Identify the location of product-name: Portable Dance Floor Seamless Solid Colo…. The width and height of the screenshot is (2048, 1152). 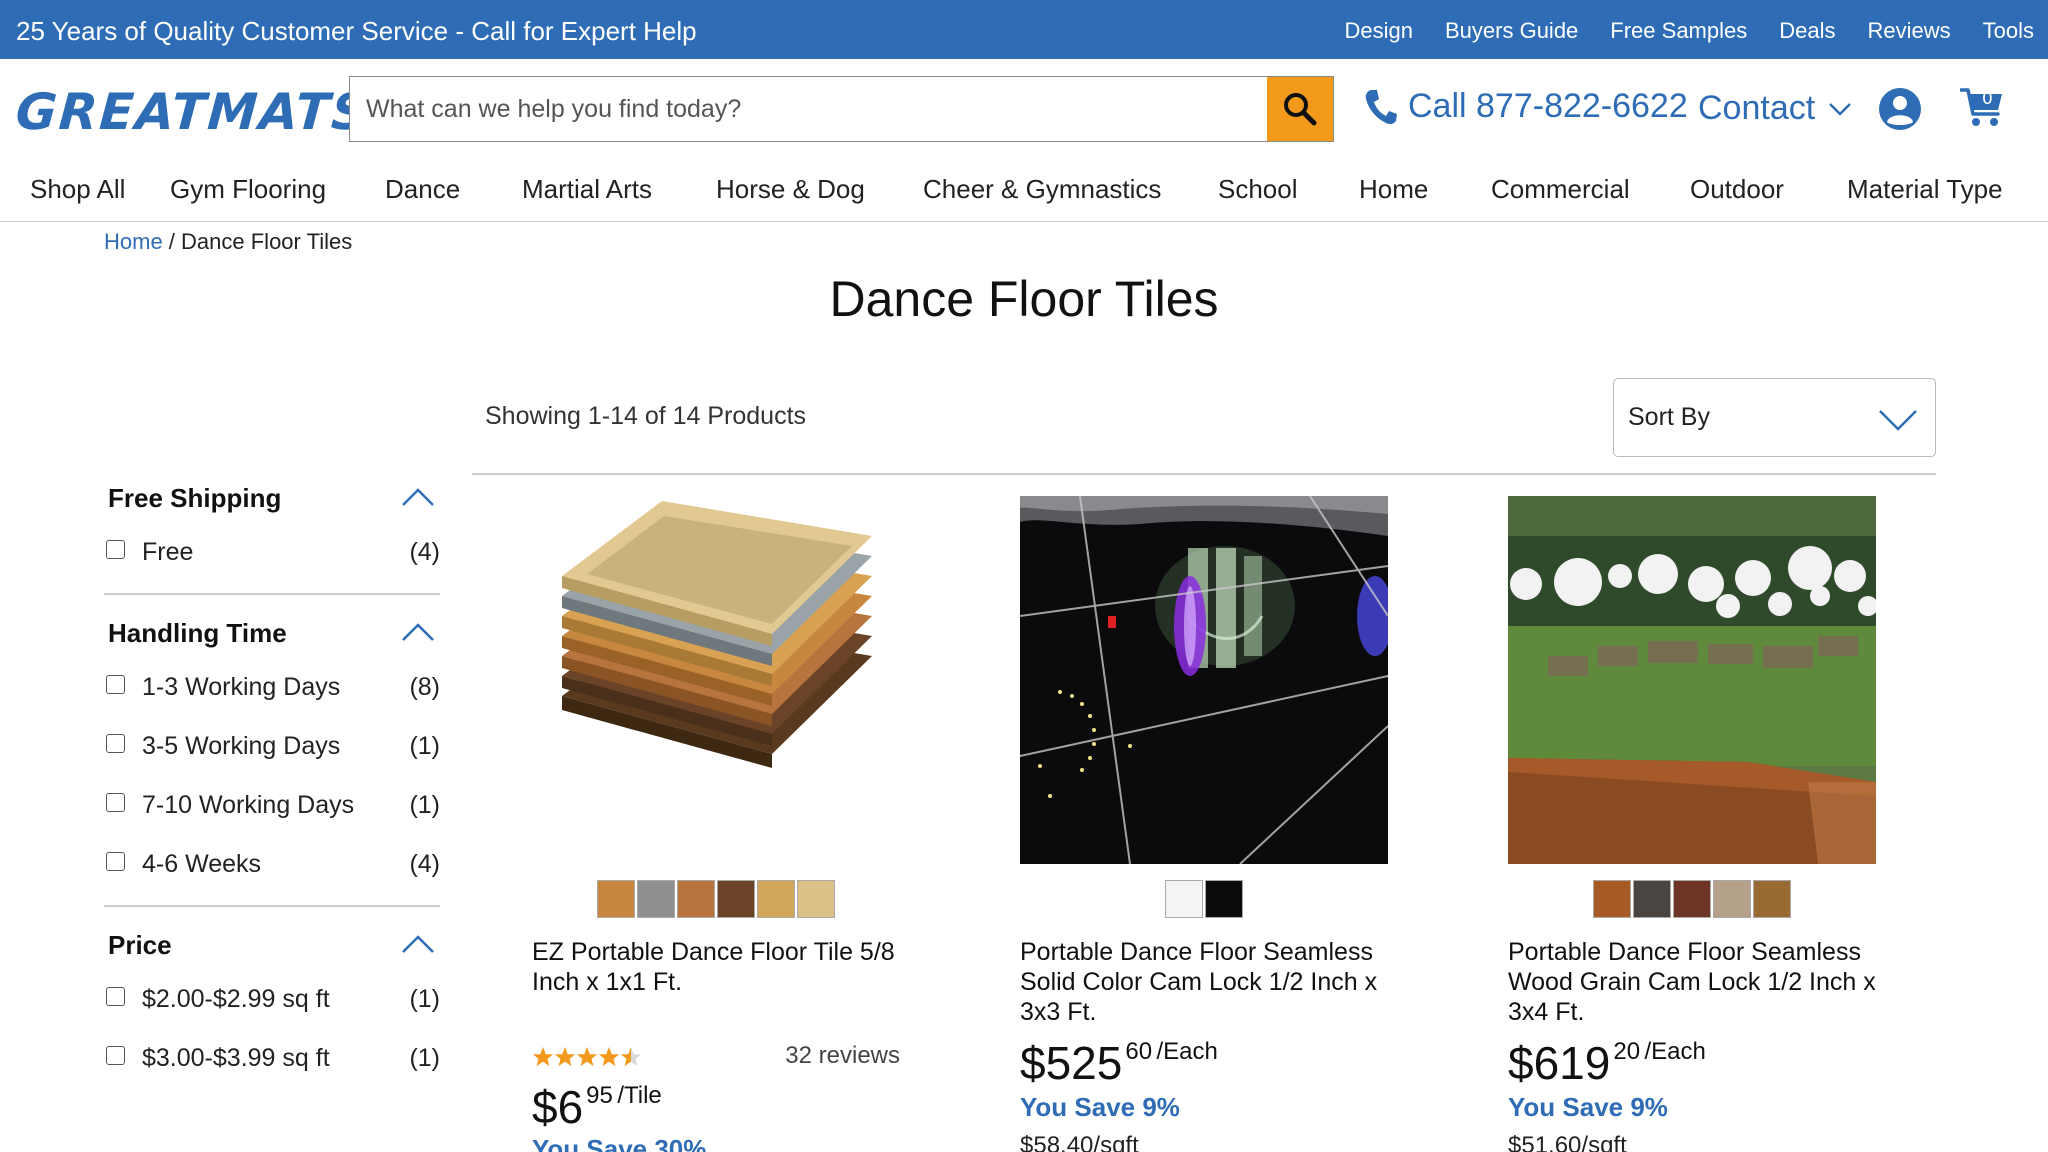
(1204, 982).